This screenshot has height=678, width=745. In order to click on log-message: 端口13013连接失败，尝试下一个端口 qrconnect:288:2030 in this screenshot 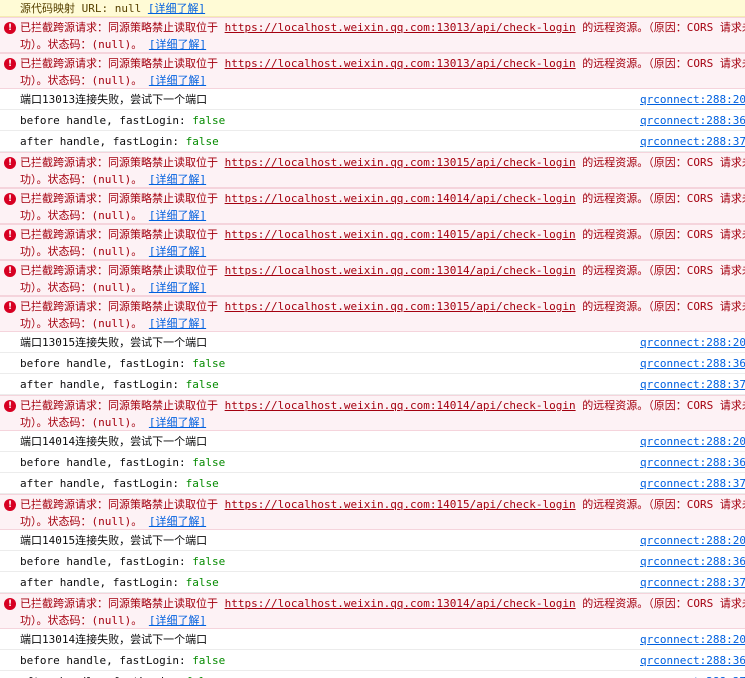, I will do `click(372, 99)`.